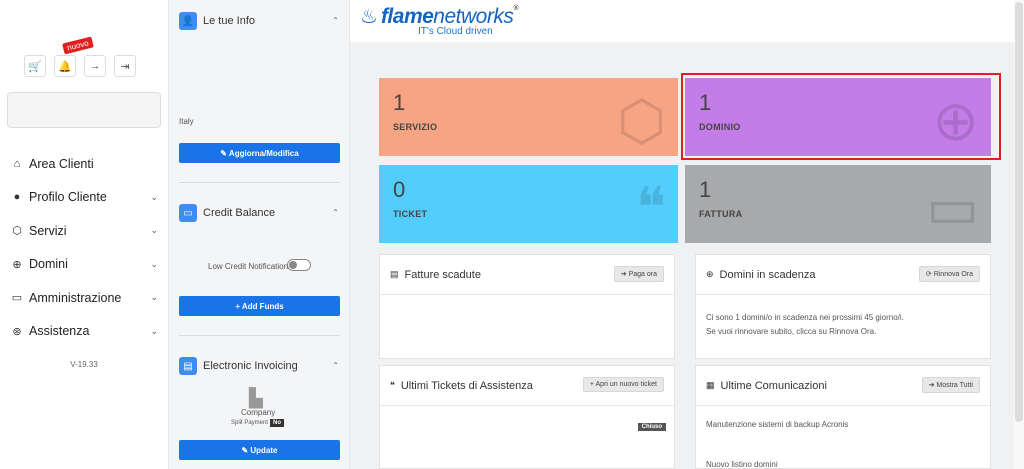 This screenshot has height=469, width=1024. What do you see at coordinates (527, 306) in the screenshot?
I see `card-fatture-scadute: ▤ Fatture scadute ➔ Paga ora` at bounding box center [527, 306].